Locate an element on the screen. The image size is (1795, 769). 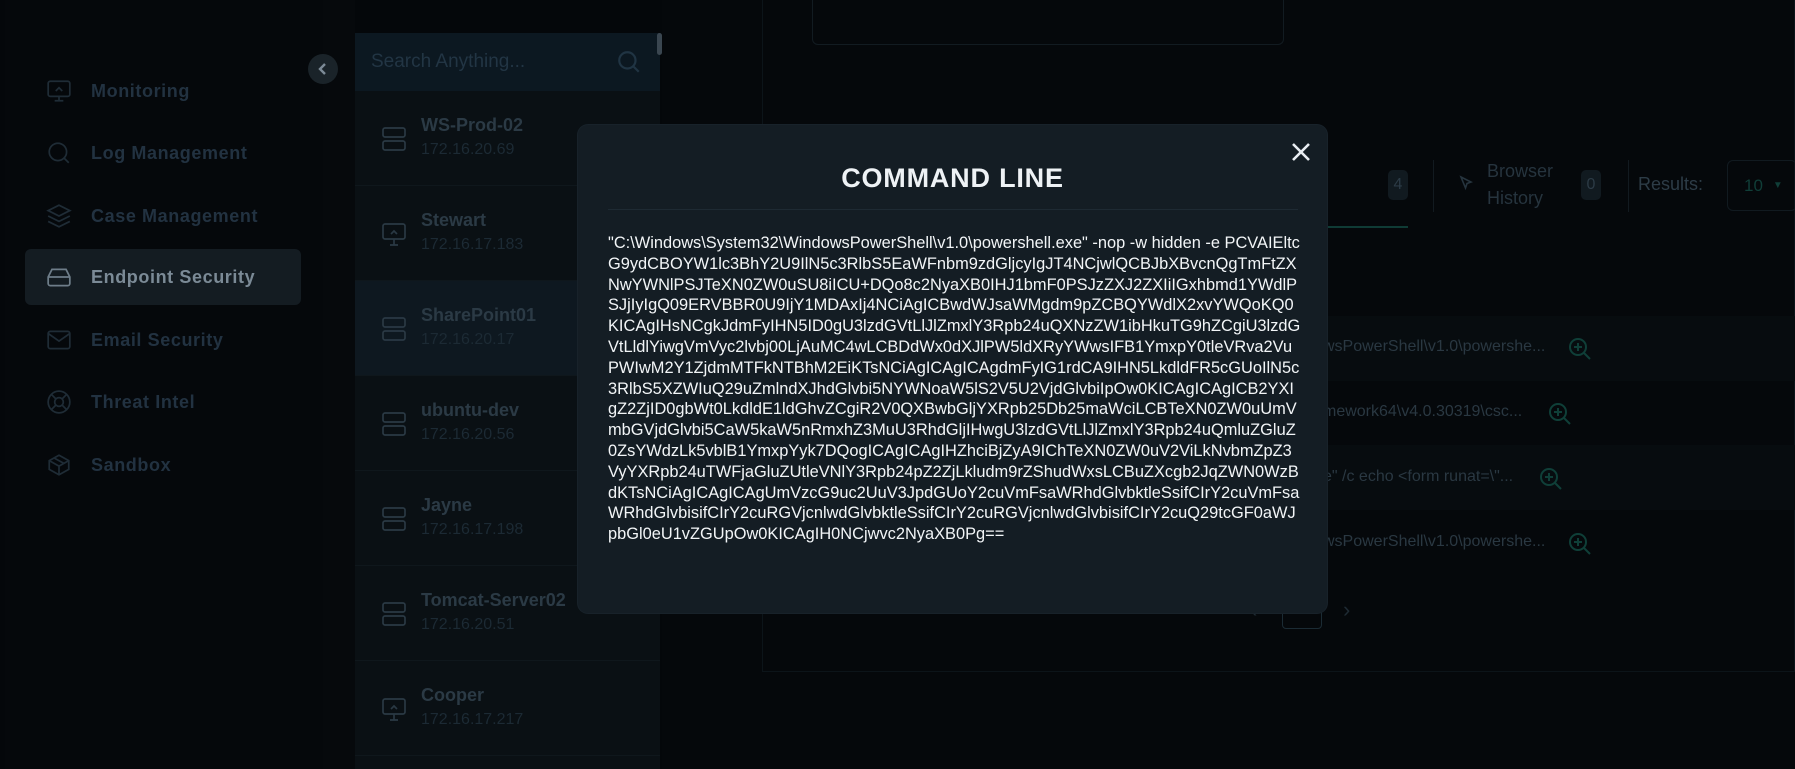
endpoint-ip: 172.16.17.198 is located at coordinates (472, 529).